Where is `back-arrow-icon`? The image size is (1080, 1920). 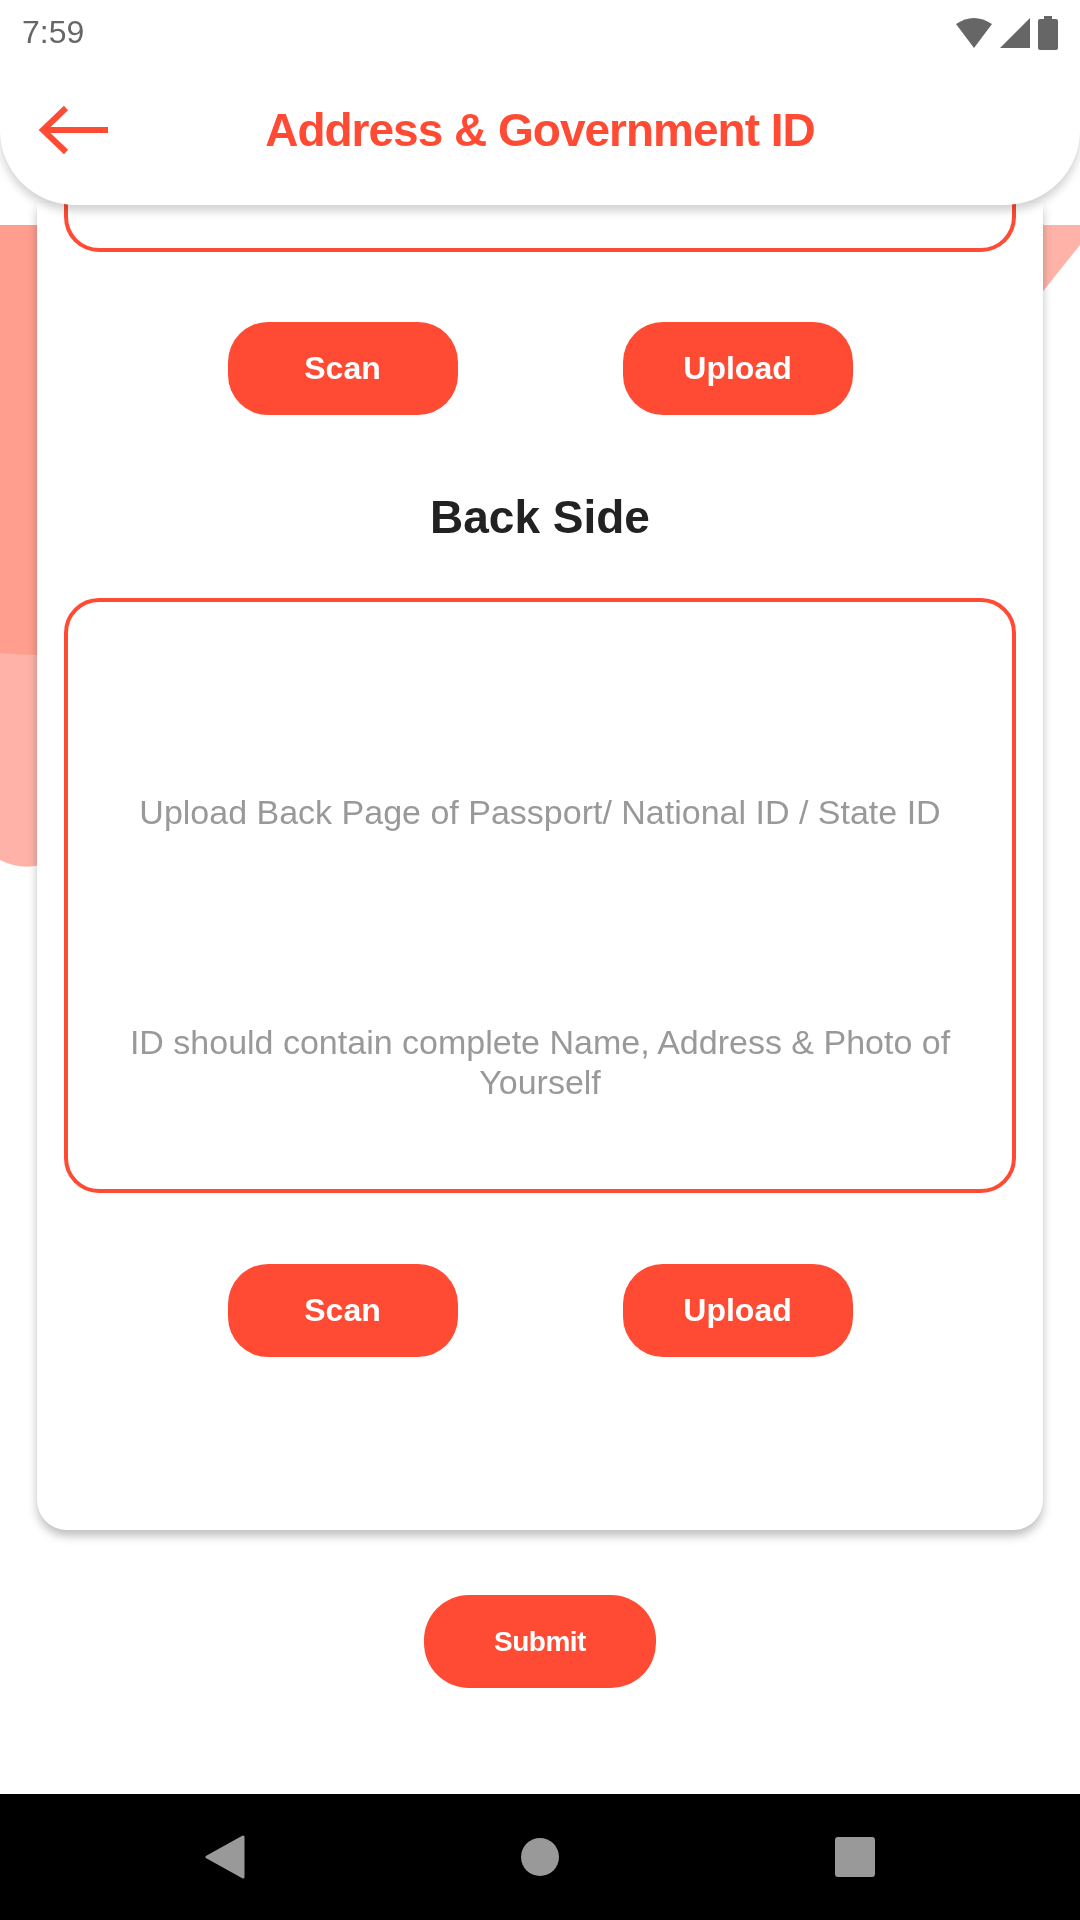 back-arrow-icon is located at coordinates (74, 130).